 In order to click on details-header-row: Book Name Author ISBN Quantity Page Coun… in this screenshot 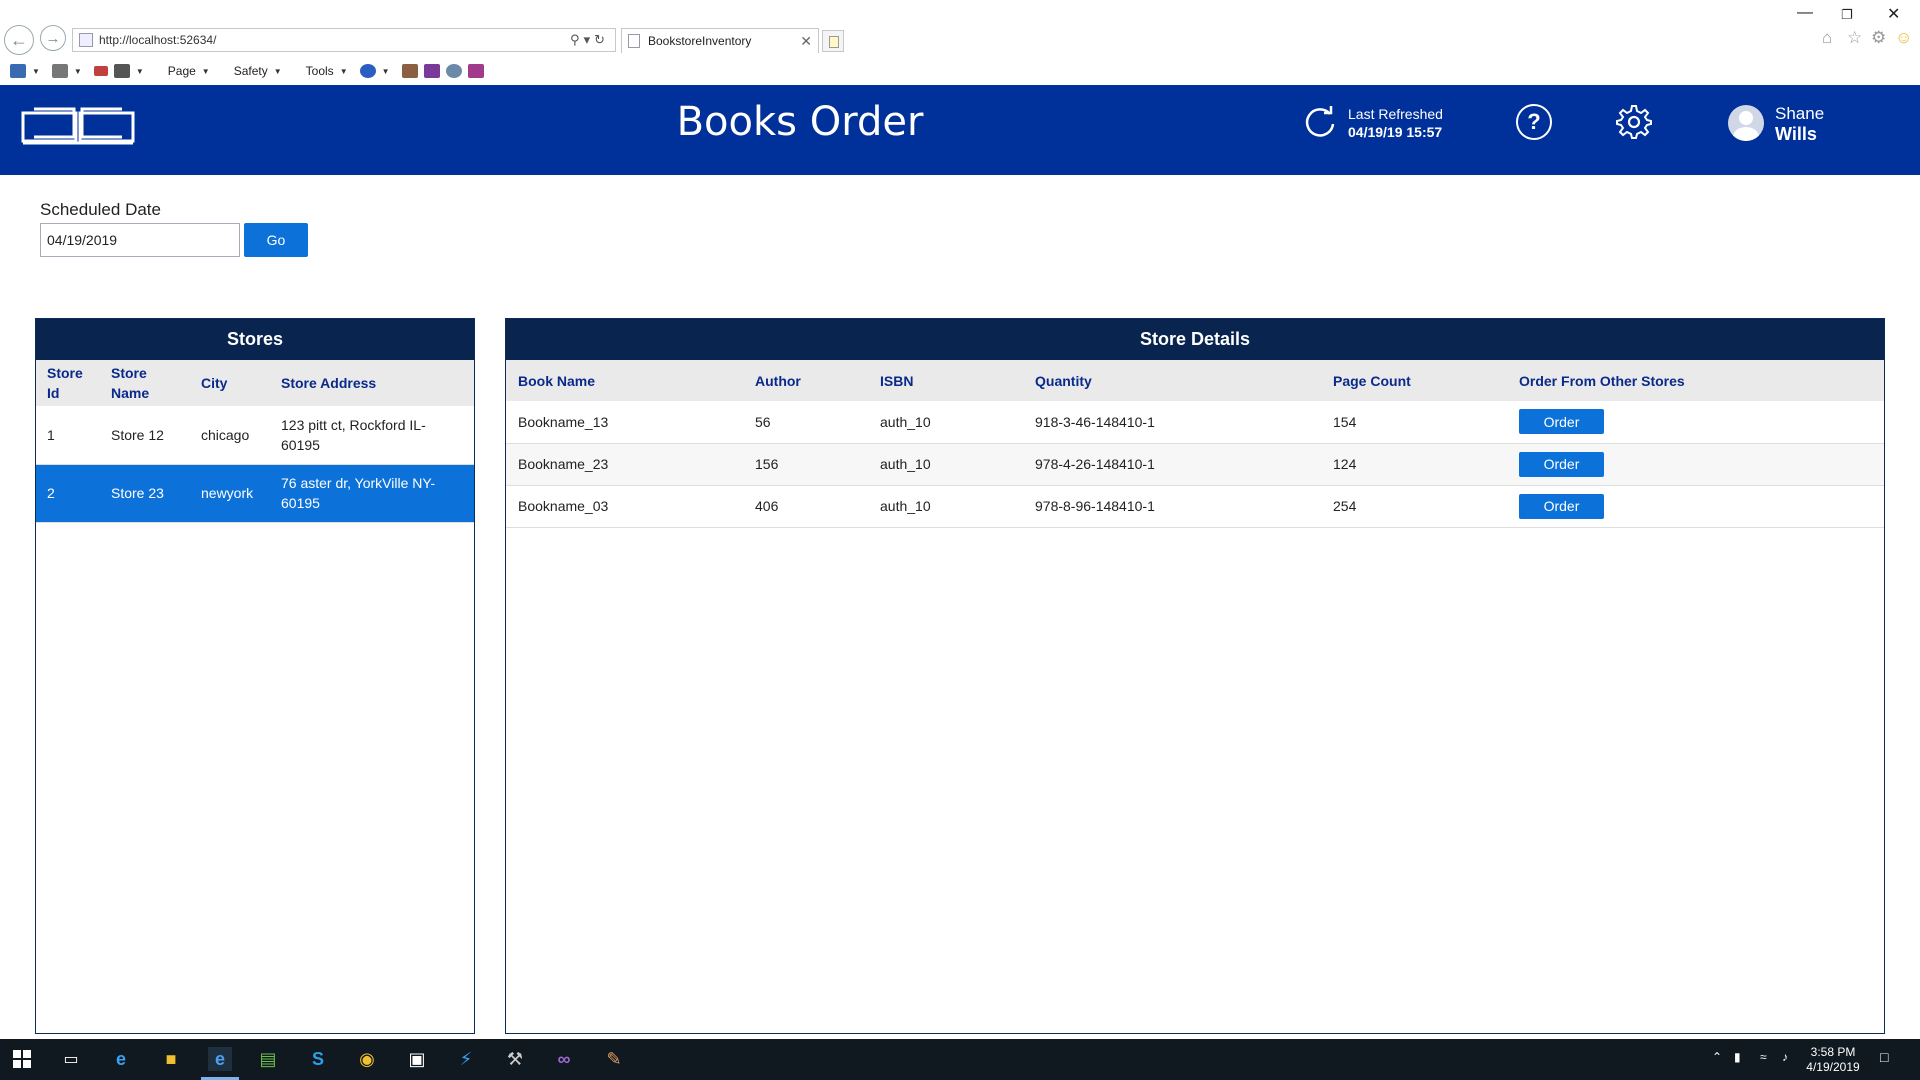, I will do `click(1195, 380)`.